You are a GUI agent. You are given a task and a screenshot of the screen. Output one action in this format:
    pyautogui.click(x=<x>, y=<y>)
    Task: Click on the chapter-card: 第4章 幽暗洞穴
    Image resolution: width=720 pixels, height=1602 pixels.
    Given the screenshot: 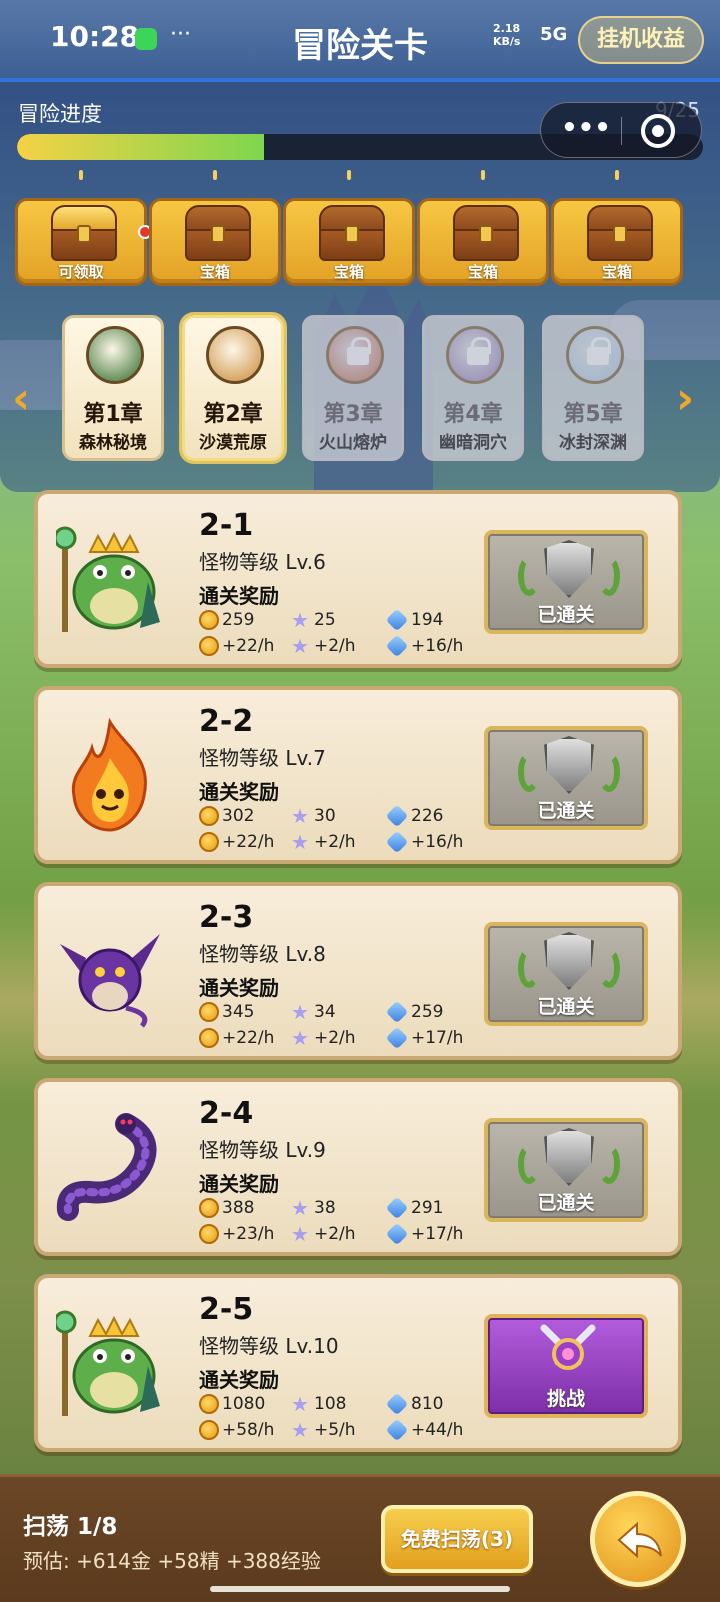 What is the action you would take?
    pyautogui.click(x=473, y=388)
    